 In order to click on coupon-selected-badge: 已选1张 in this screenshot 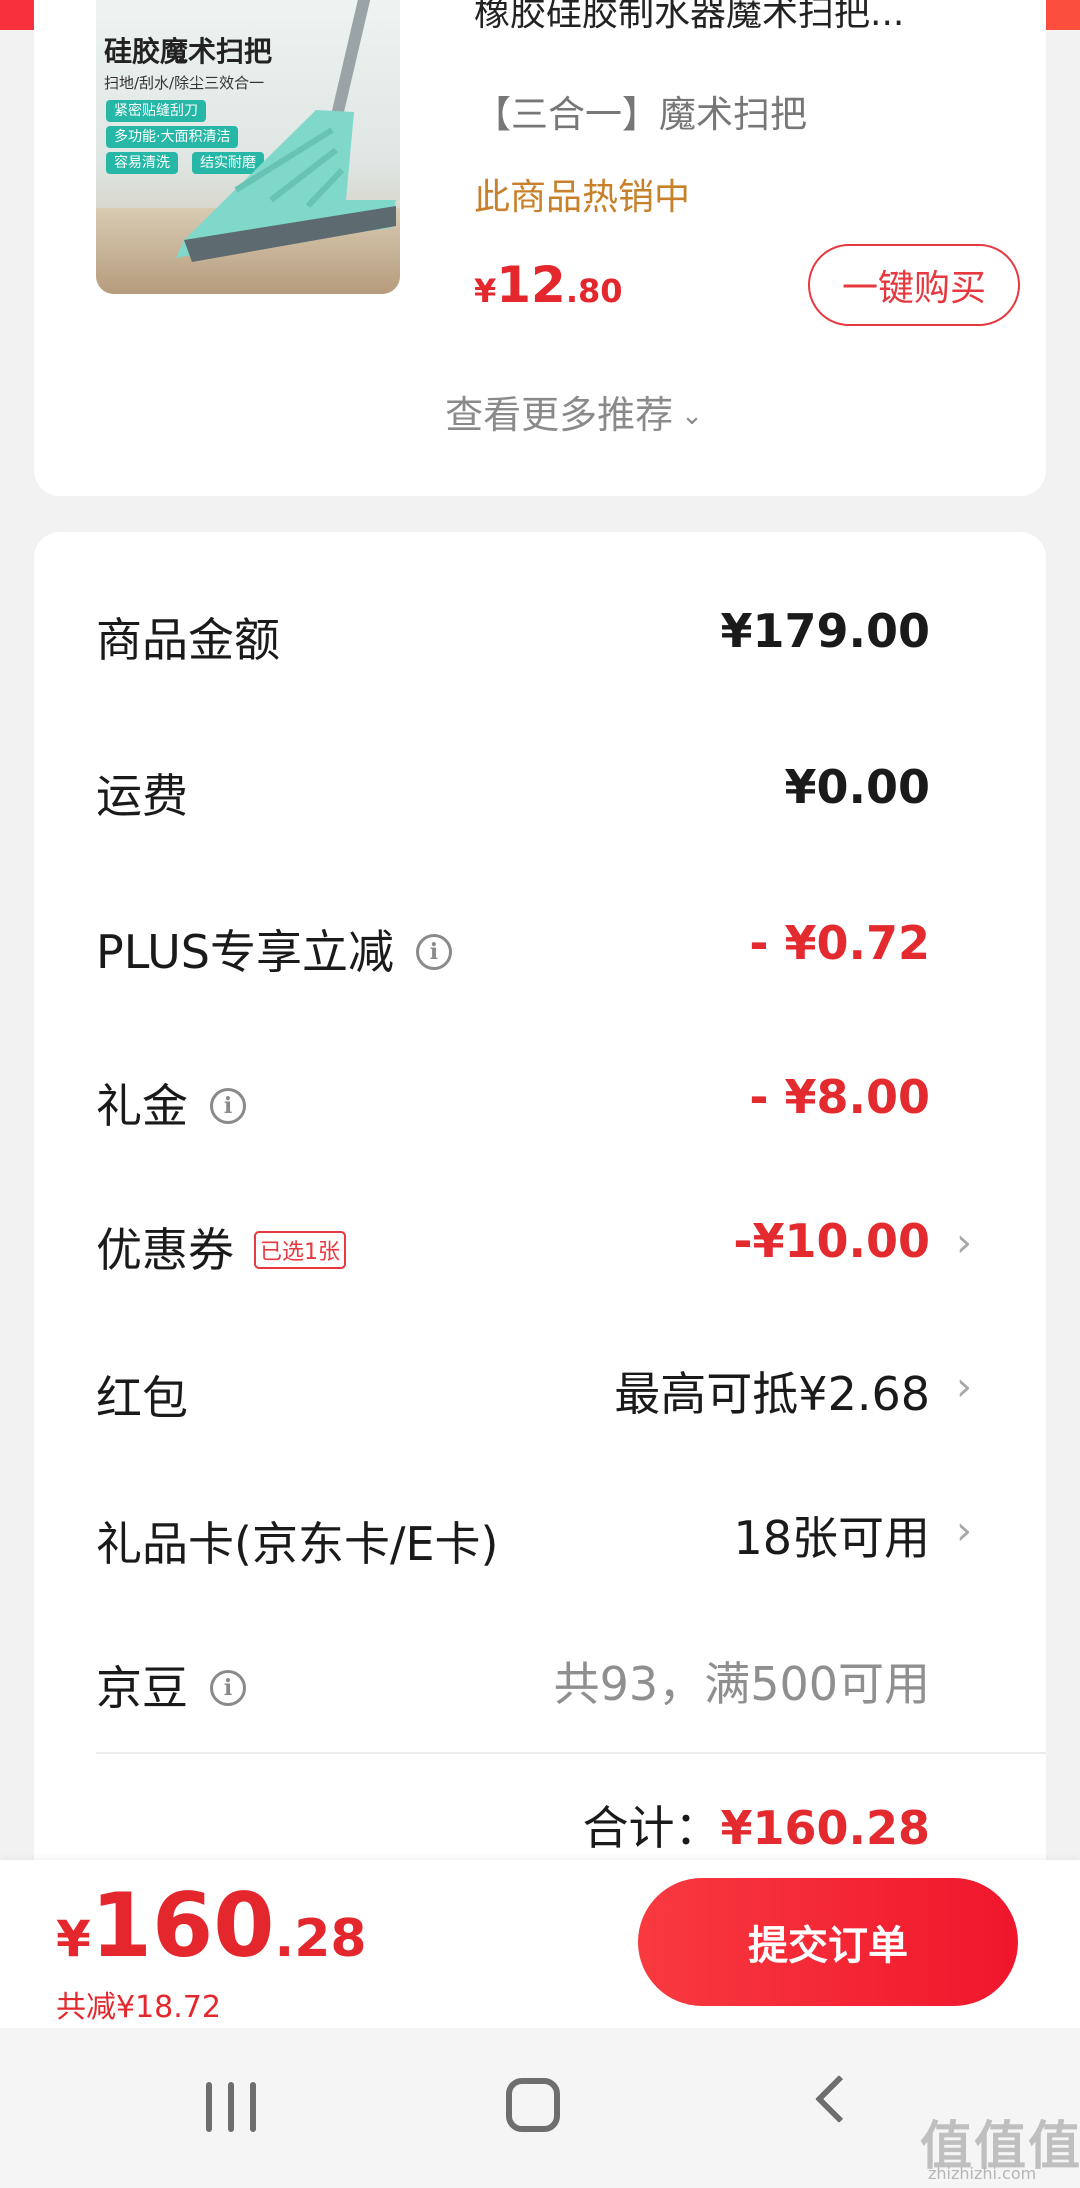, I will do `click(300, 1249)`.